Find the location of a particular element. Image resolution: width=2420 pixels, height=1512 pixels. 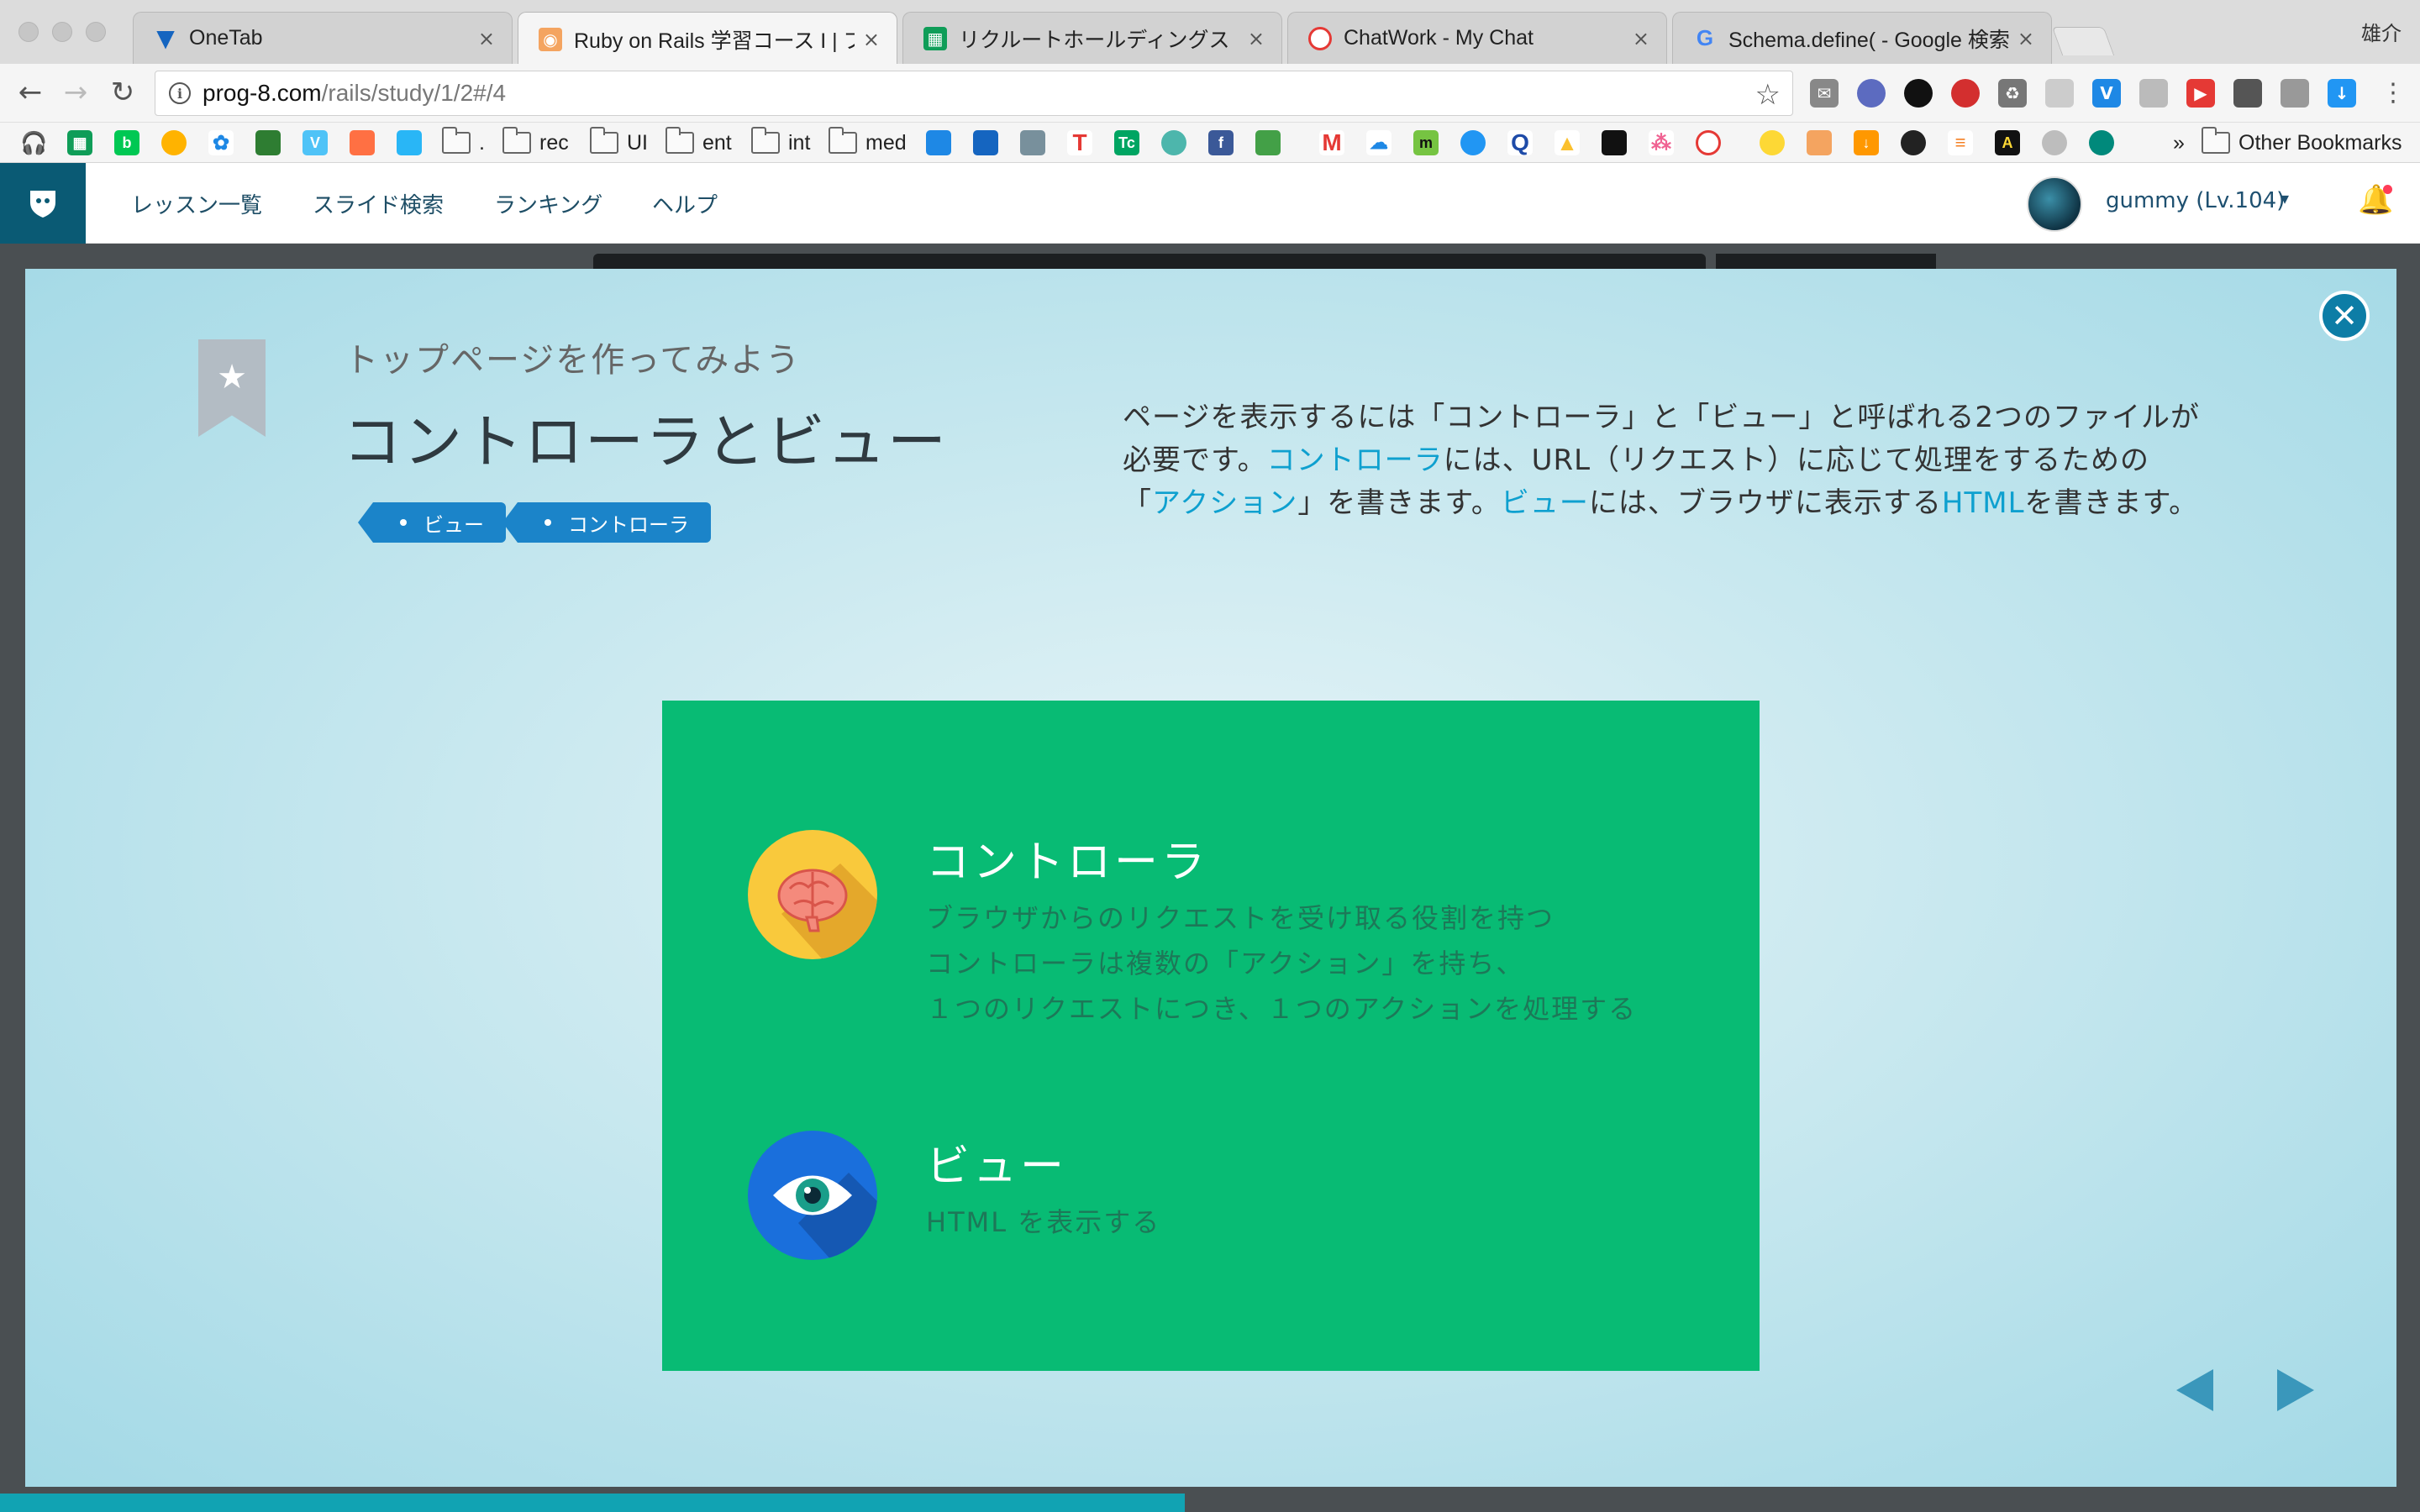

browser-menu-icon: ⋮ is located at coordinates (2393, 92).